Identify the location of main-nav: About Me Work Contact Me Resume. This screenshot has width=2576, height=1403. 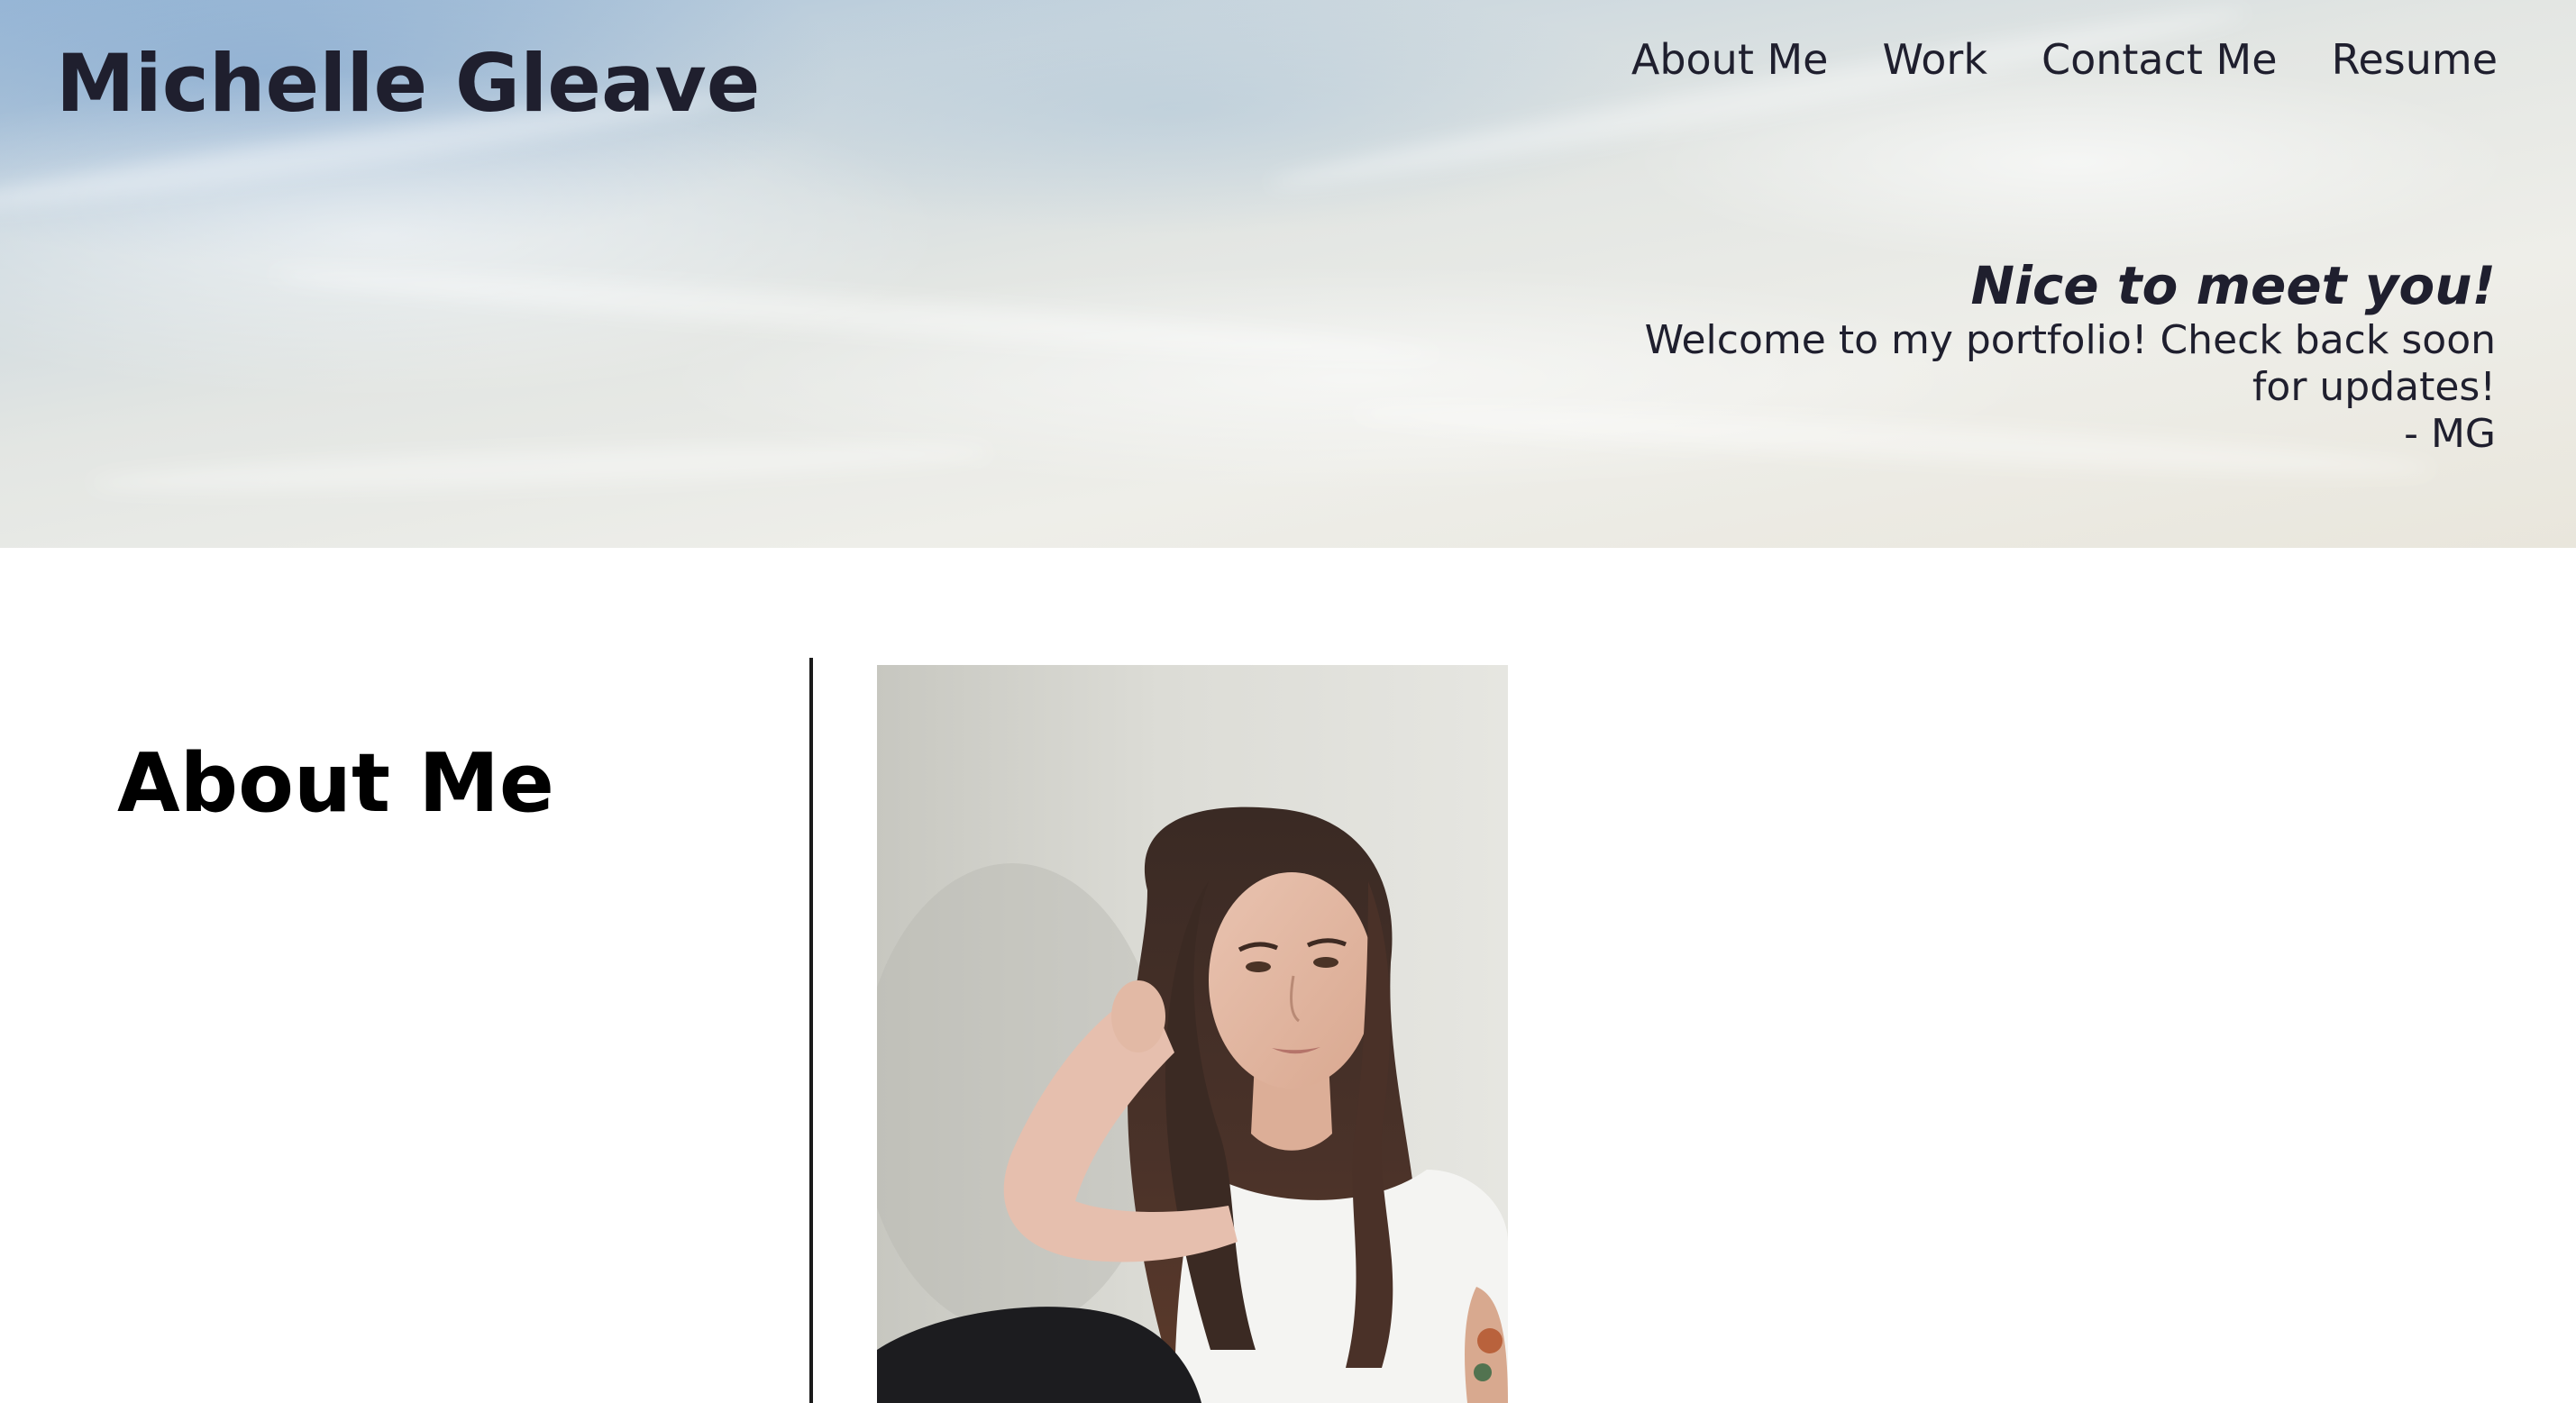
(2064, 60).